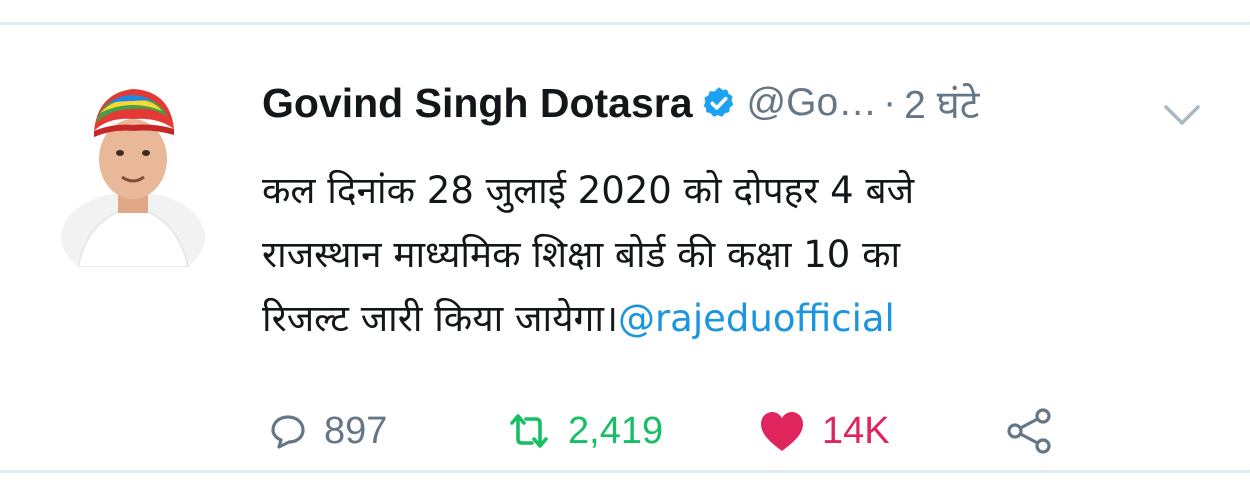 The image size is (1250, 480). I want to click on tweet-header: Govind Singh Dotasra @Go… · 2 घंटे, so click(620, 103).